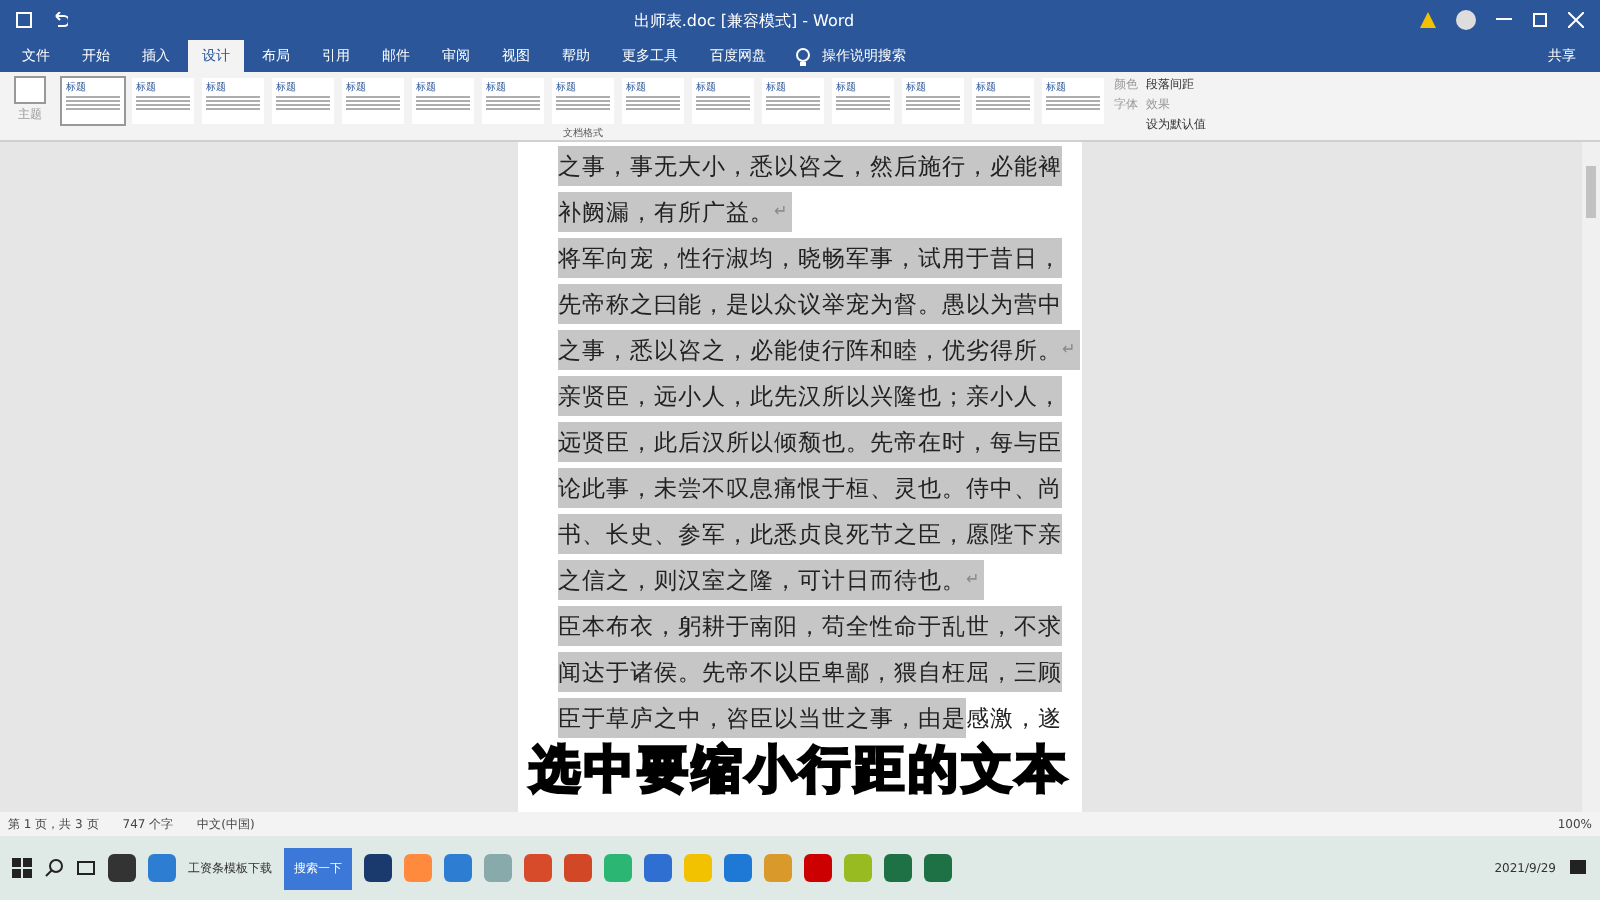  I want to click on document-text: 将军向宠，性行淑均，晓畅军事，试用于昔日，, so click(810, 257).